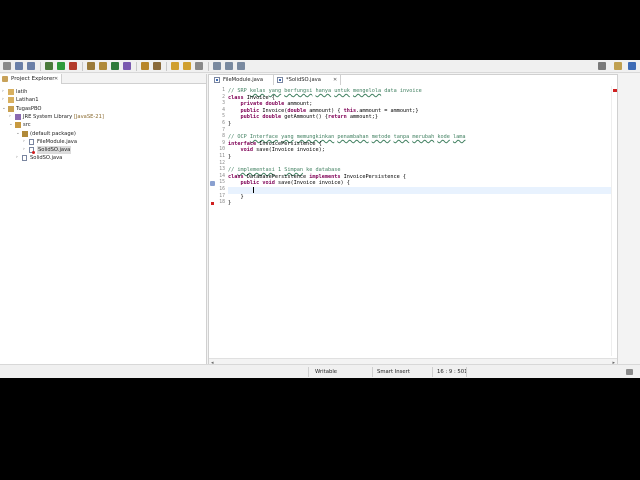 The height and width of the screenshot is (480, 640). What do you see at coordinates (57, 142) in the screenshot?
I see `tree-item-label: FileModule.java` at bounding box center [57, 142].